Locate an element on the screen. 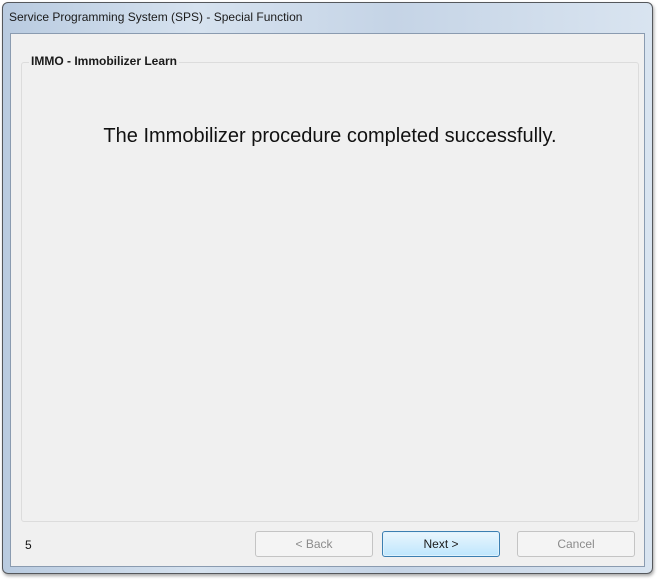 This screenshot has width=659, height=580. next-button: Next > is located at coordinates (441, 544).